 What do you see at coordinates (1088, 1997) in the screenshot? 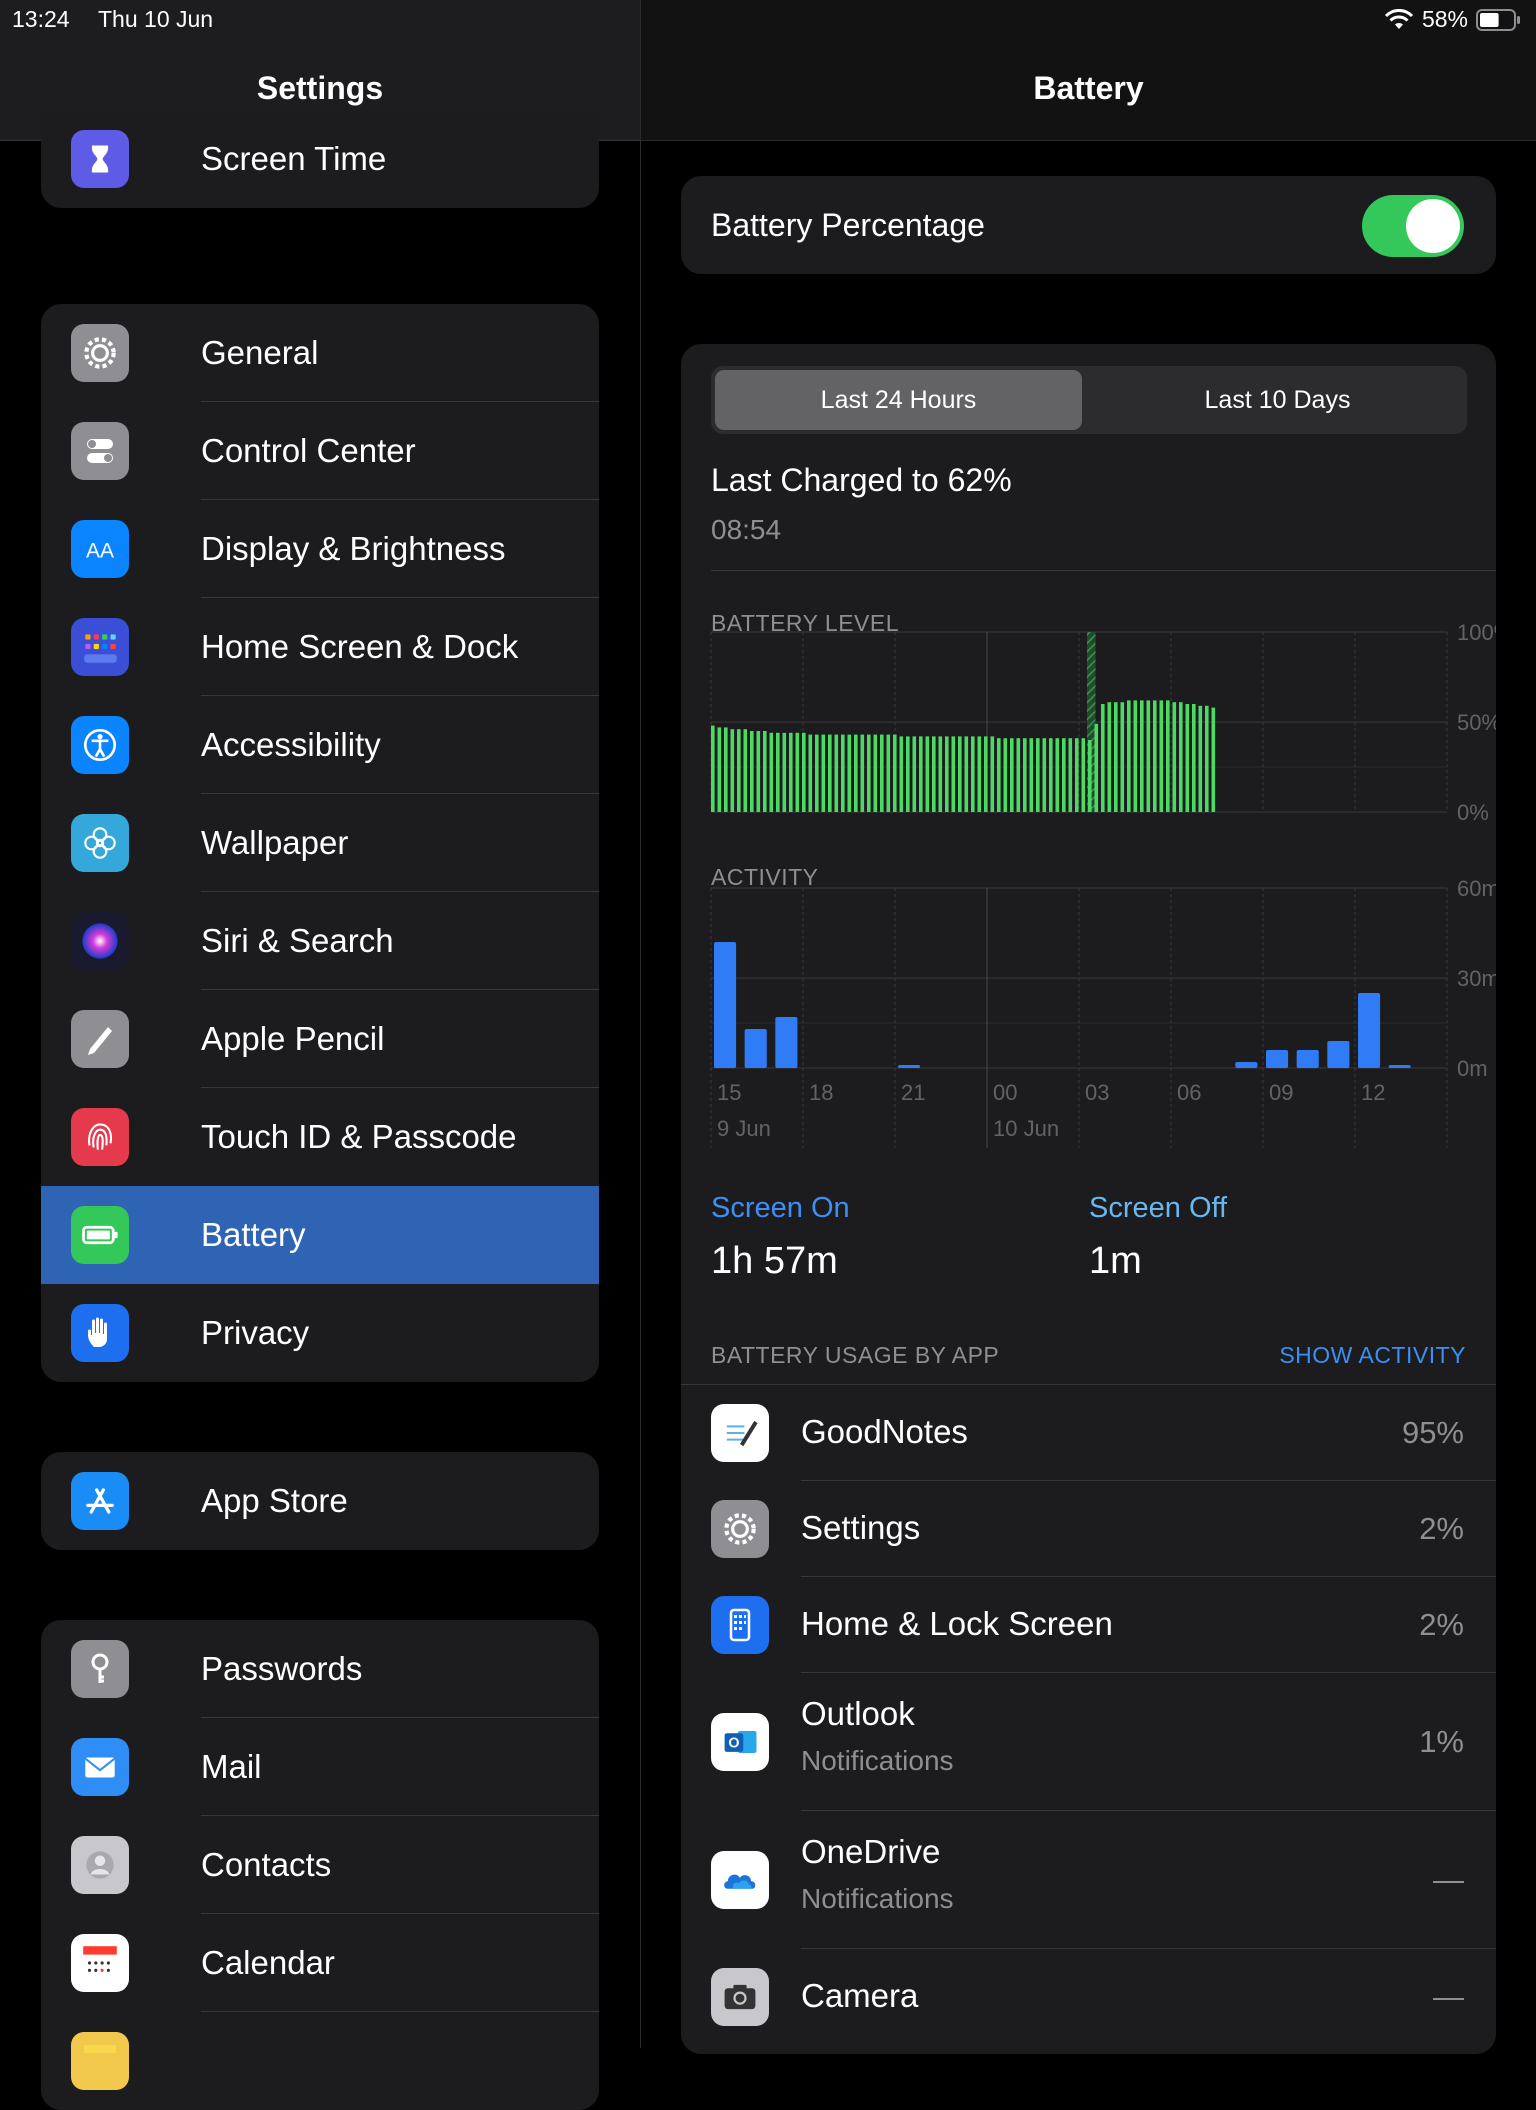
I see `app-usage-row: Camera —` at bounding box center [1088, 1997].